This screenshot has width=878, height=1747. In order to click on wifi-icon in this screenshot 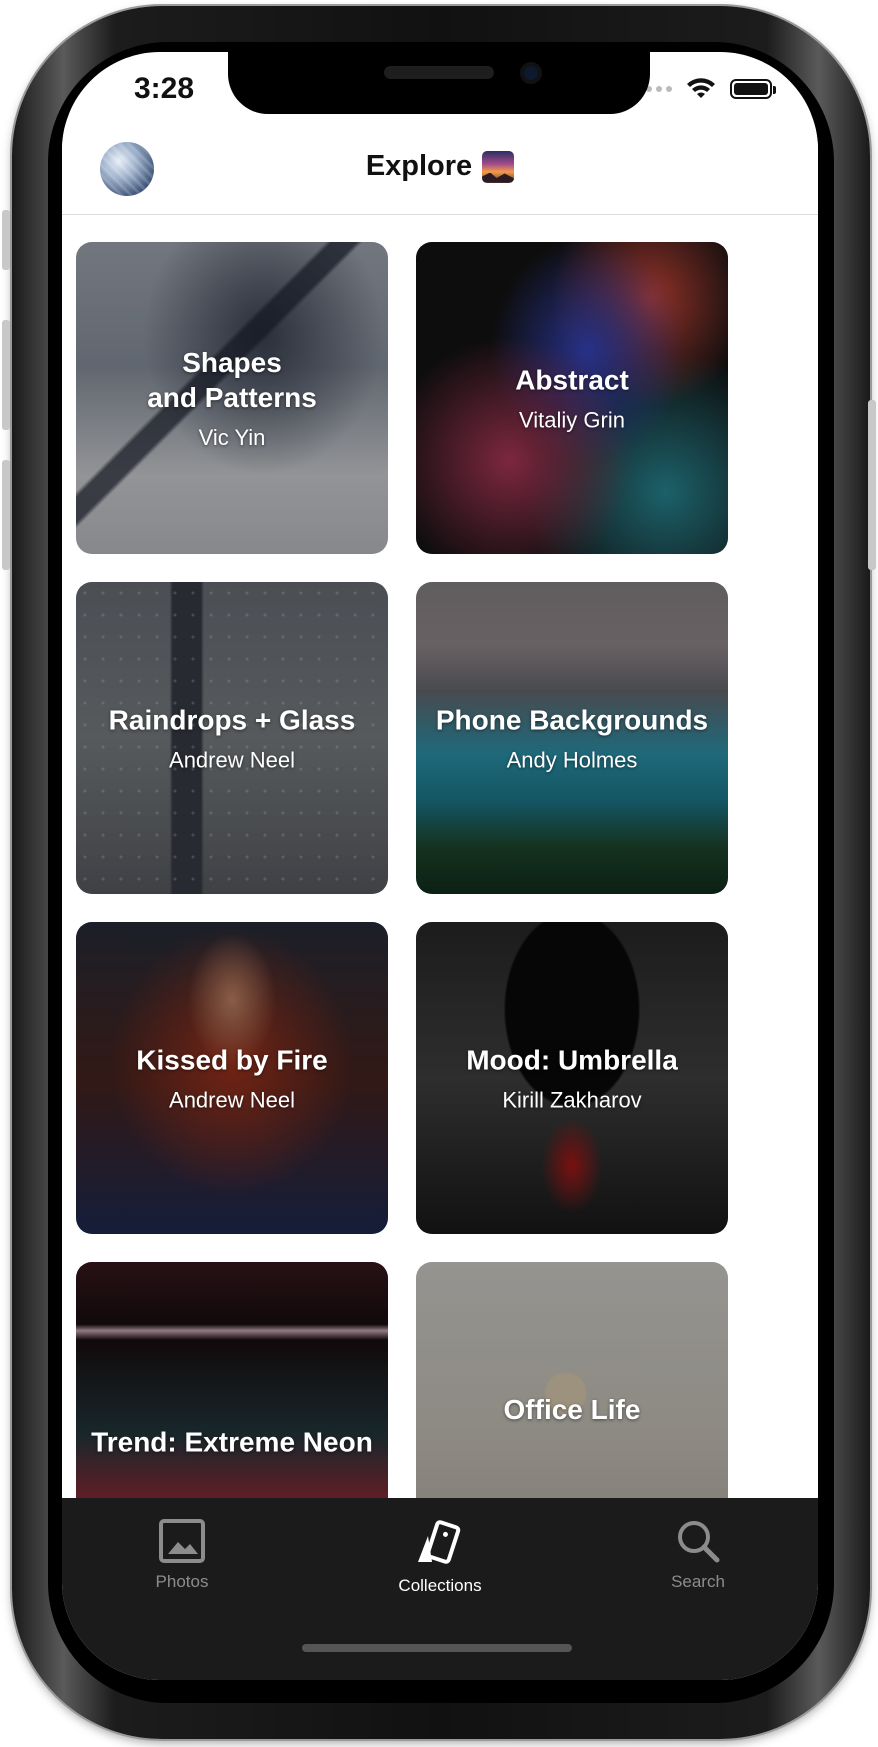, I will do `click(701, 88)`.